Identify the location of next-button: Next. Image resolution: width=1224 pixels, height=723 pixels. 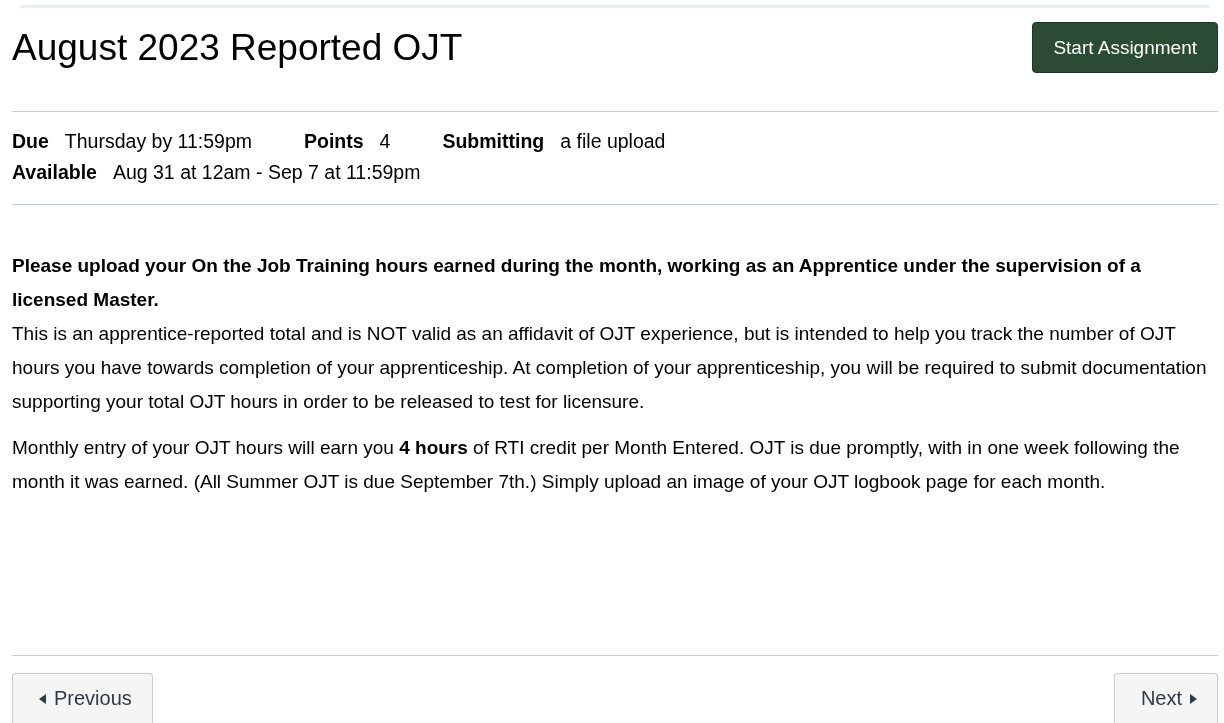
(1165, 698).